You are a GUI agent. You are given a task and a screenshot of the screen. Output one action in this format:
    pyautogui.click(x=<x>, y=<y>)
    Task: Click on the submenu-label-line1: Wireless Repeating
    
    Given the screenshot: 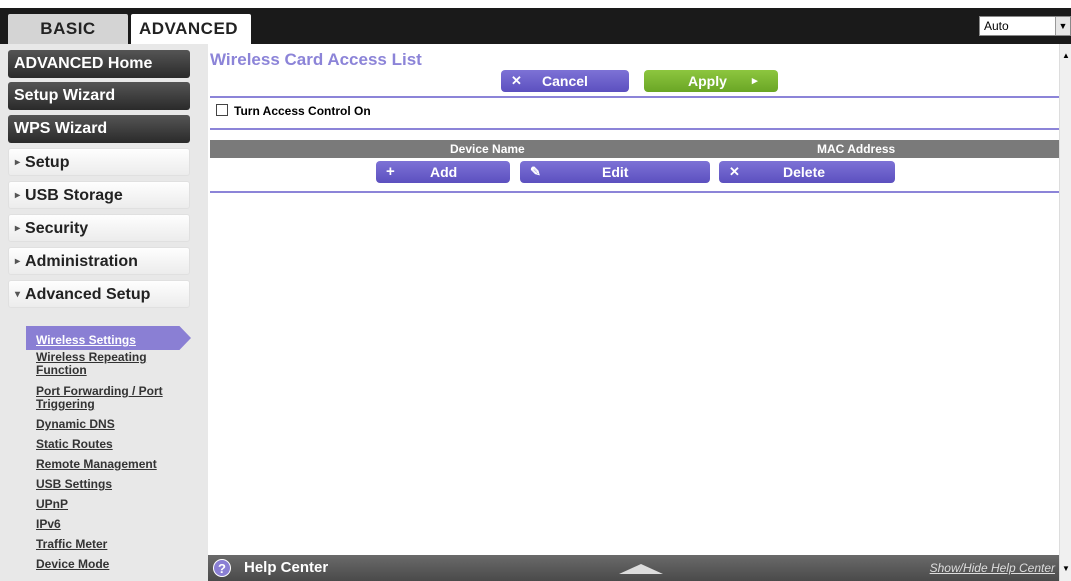 What is the action you would take?
    pyautogui.click(x=91, y=357)
    